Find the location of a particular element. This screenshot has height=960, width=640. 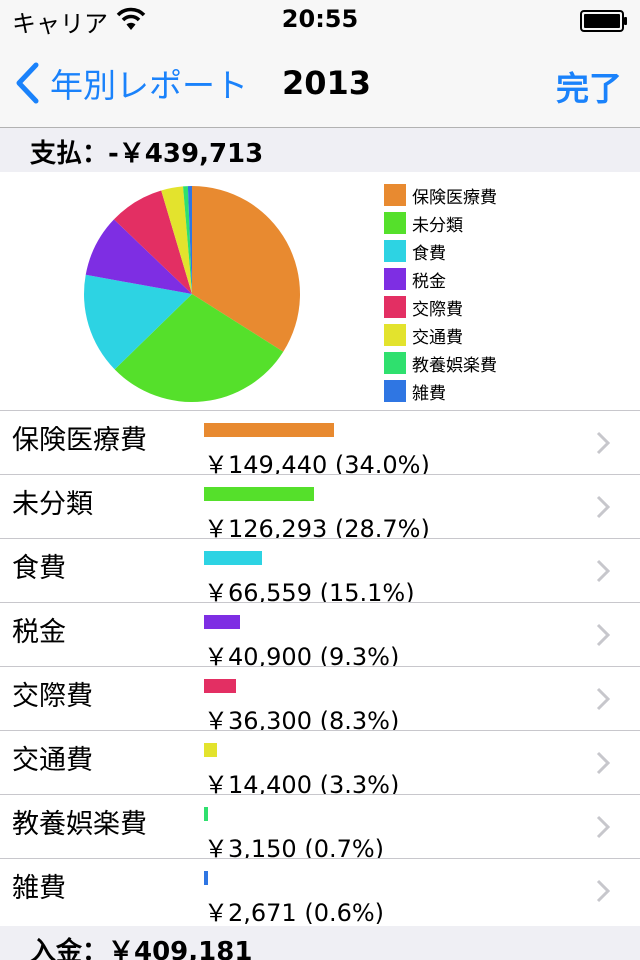

chevron-left-icon is located at coordinates (27, 83).